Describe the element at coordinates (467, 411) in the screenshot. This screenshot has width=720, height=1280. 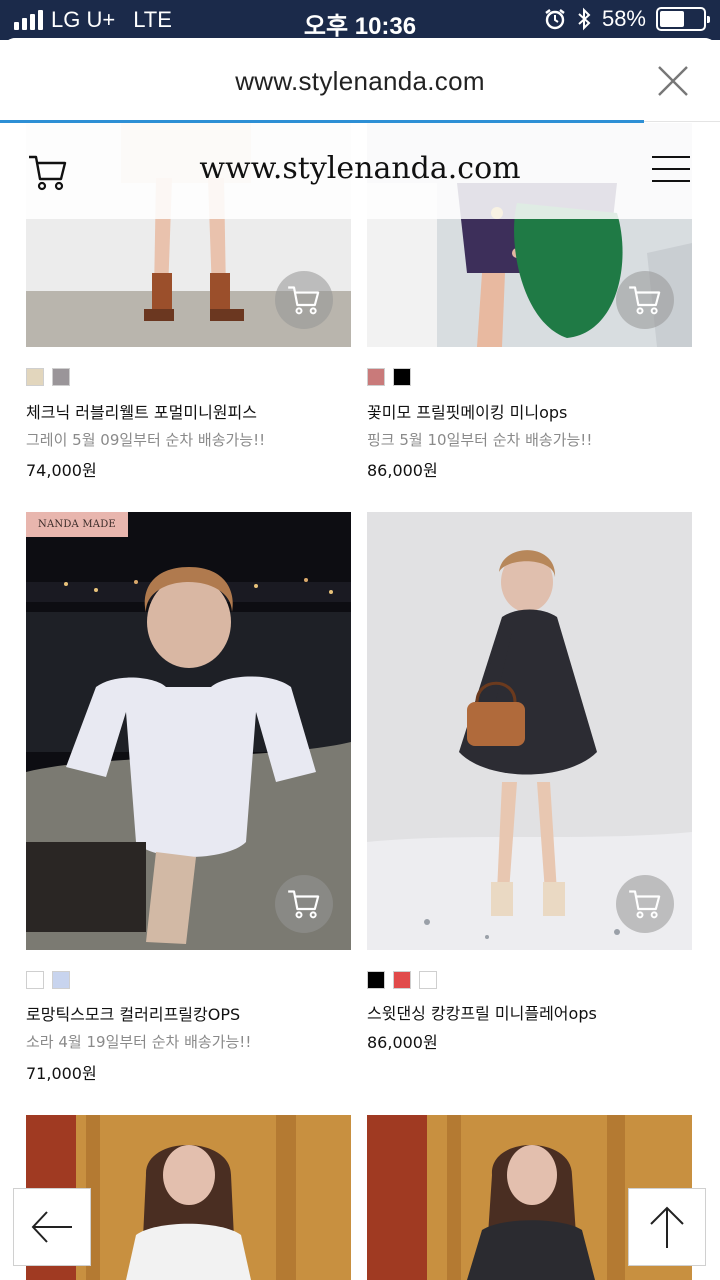
I see `product-name: 꽃미모 프릴핏메이킹 미니ops` at that location.